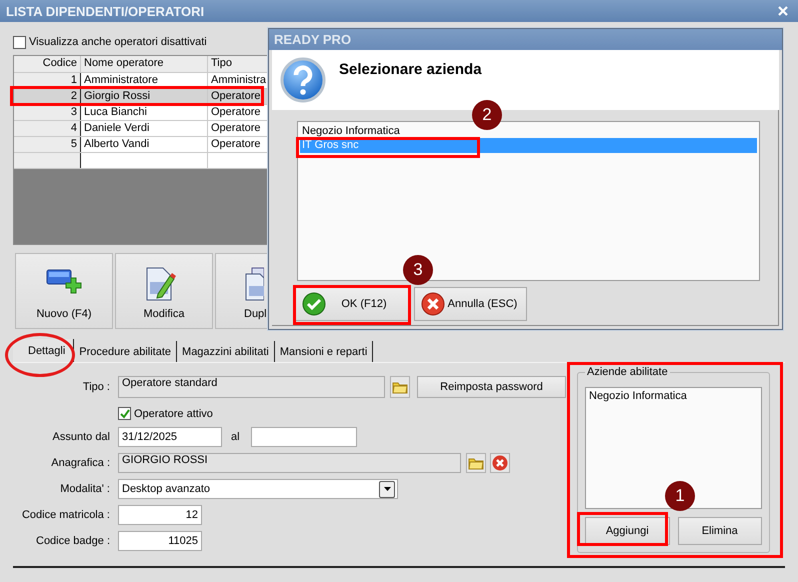  Describe the element at coordinates (720, 531) in the screenshot. I see `remove-button: Elimina` at that location.